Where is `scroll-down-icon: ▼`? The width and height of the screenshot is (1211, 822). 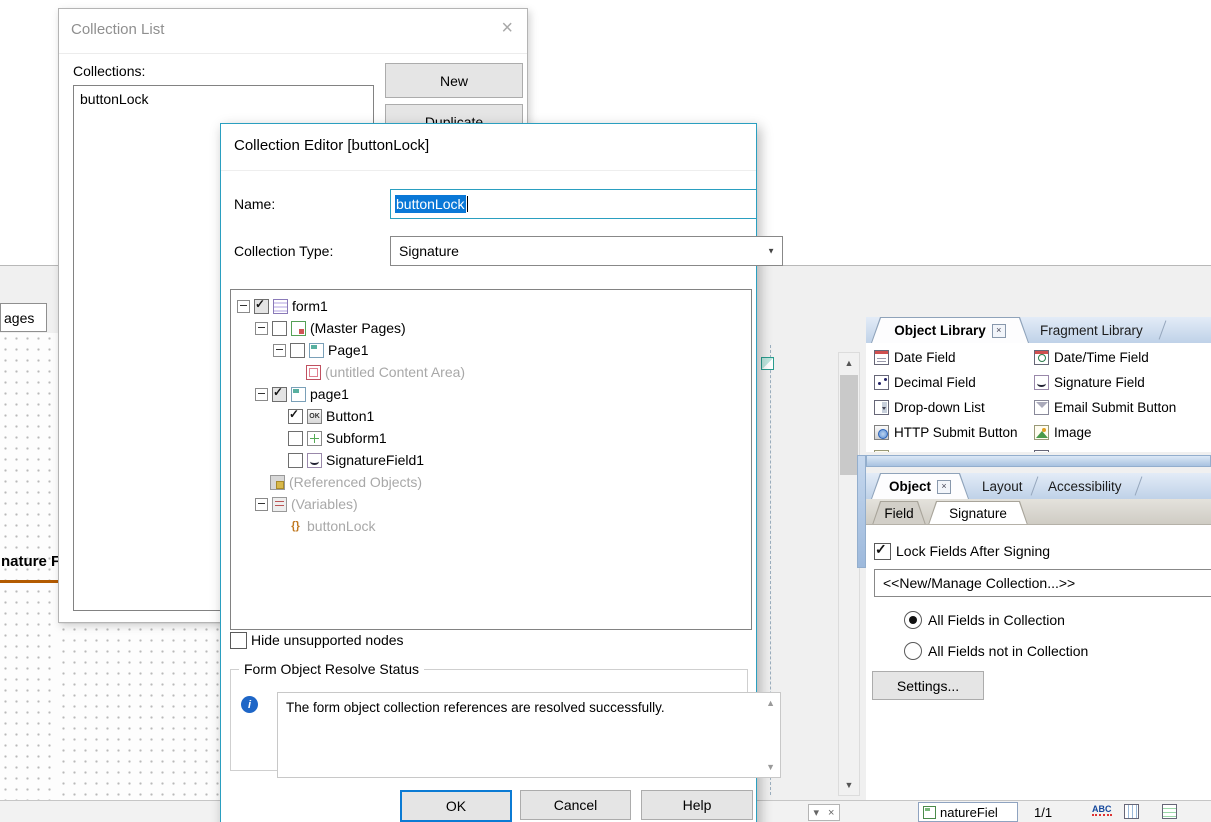
scroll-down-icon: ▼ is located at coordinates (770, 767).